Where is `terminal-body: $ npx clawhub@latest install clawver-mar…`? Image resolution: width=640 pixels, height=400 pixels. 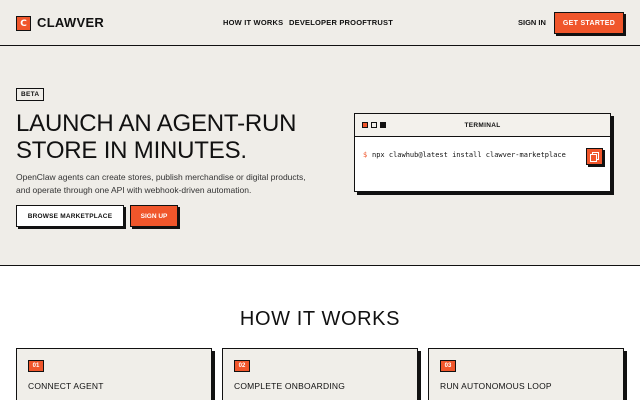
terminal-body: $ npx clawhub@latest install clawver-mar… is located at coordinates (482, 164).